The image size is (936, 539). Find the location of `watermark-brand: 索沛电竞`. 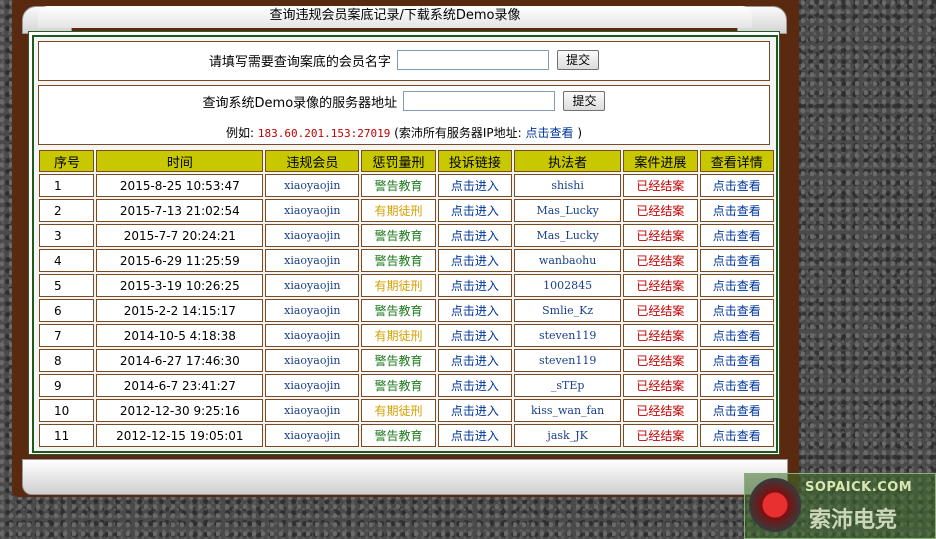

watermark-brand: 索沛电竞 is located at coordinates (853, 520).